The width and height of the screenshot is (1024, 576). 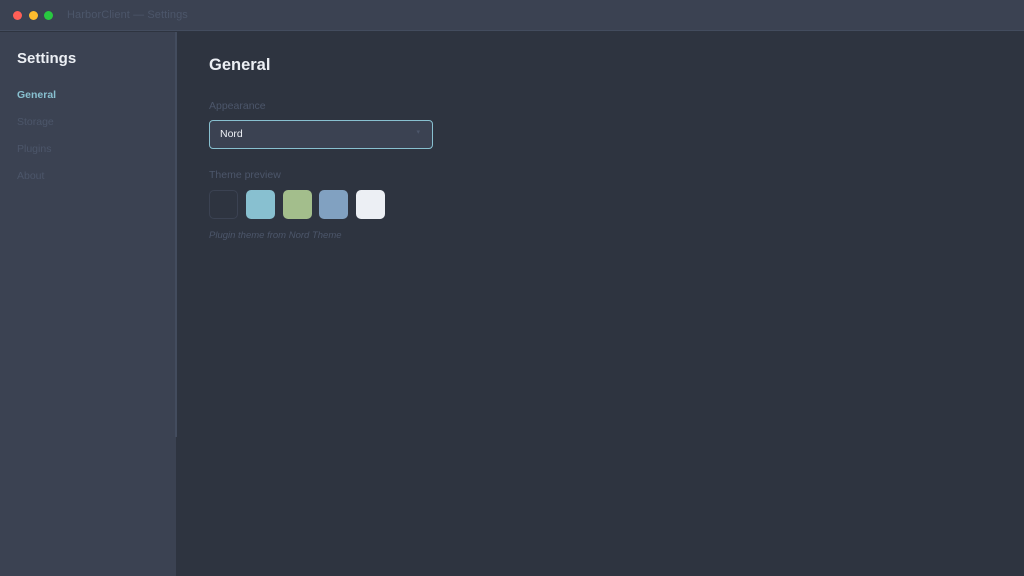 I want to click on swatch-snow-storm, so click(x=370, y=204).